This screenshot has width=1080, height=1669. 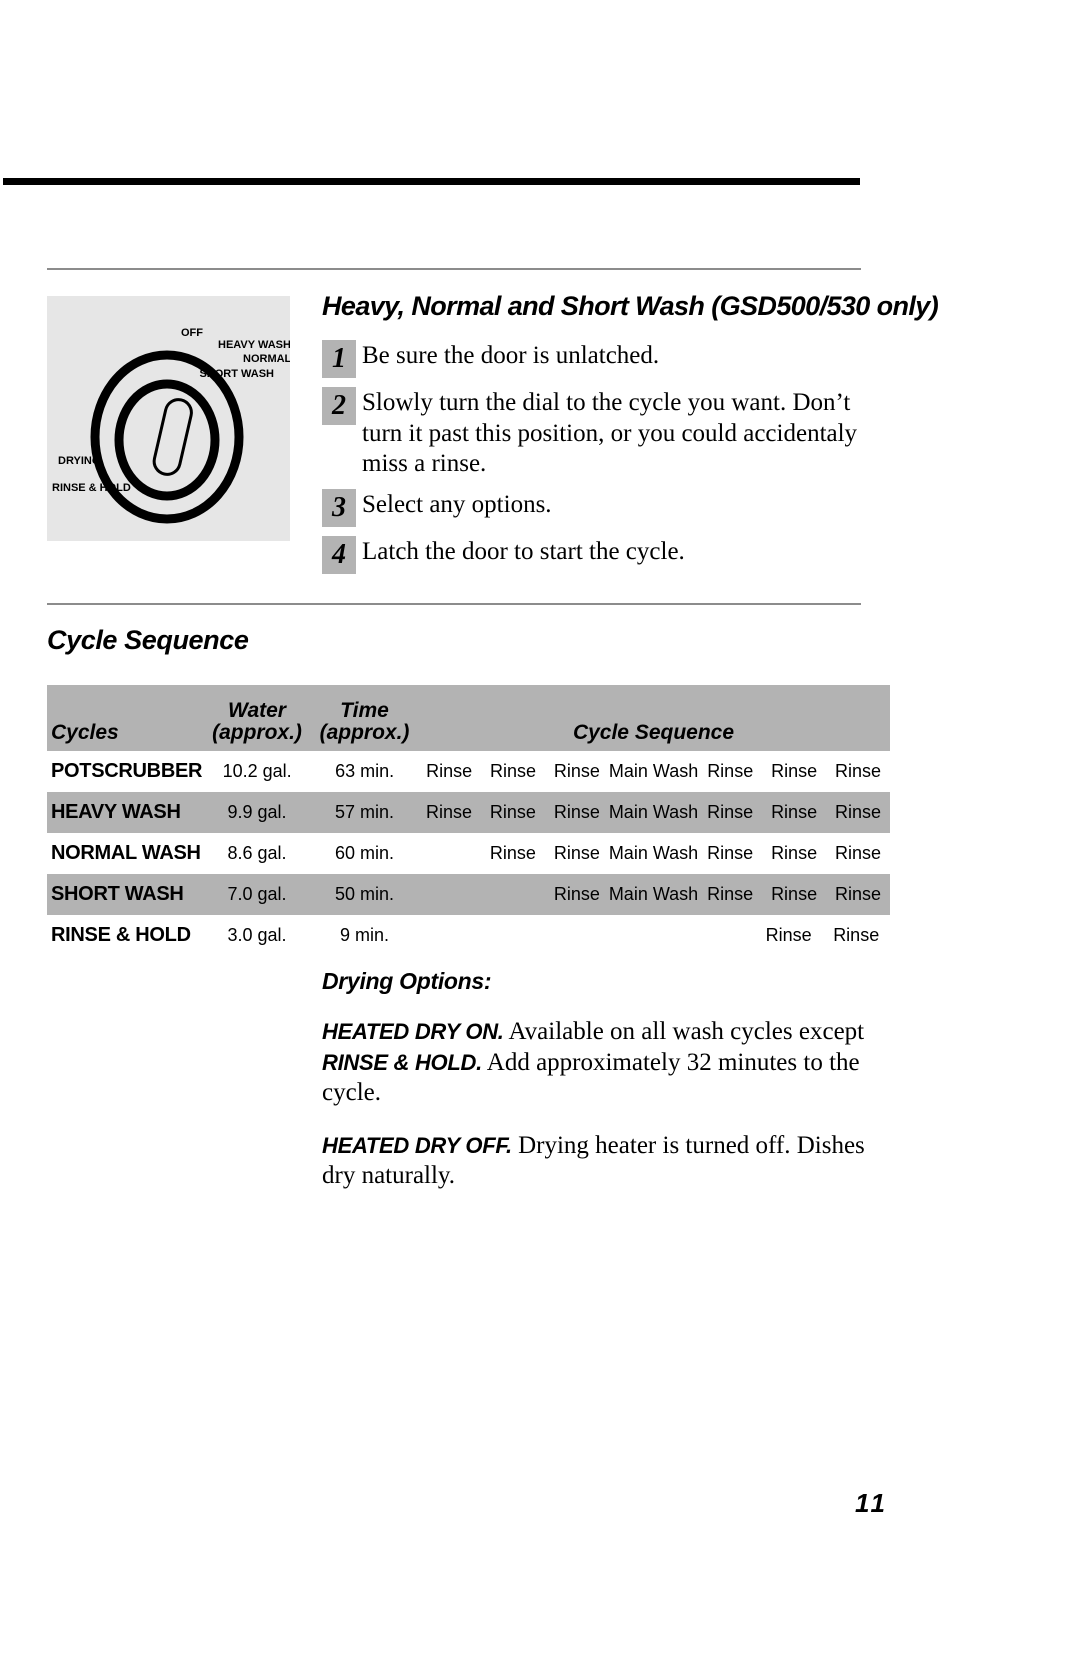 What do you see at coordinates (117, 894) in the screenshot?
I see `cell-cycle-name: SHORT WASH` at bounding box center [117, 894].